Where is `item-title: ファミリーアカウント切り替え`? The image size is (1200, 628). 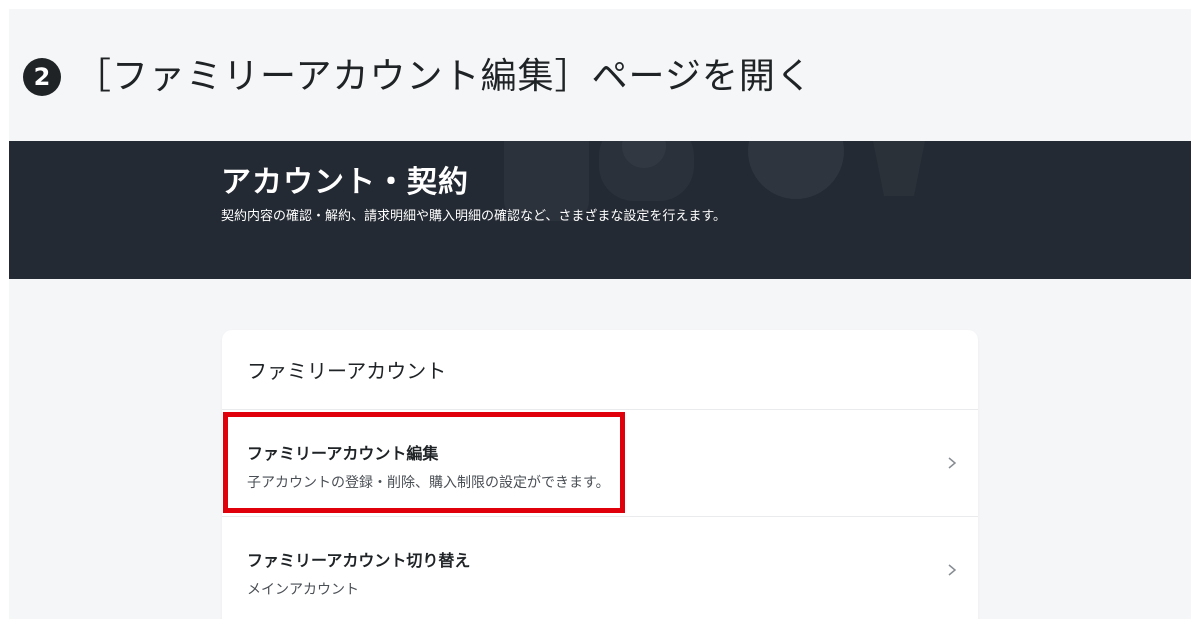 item-title: ファミリーアカウント切り替え is located at coordinates (359, 560).